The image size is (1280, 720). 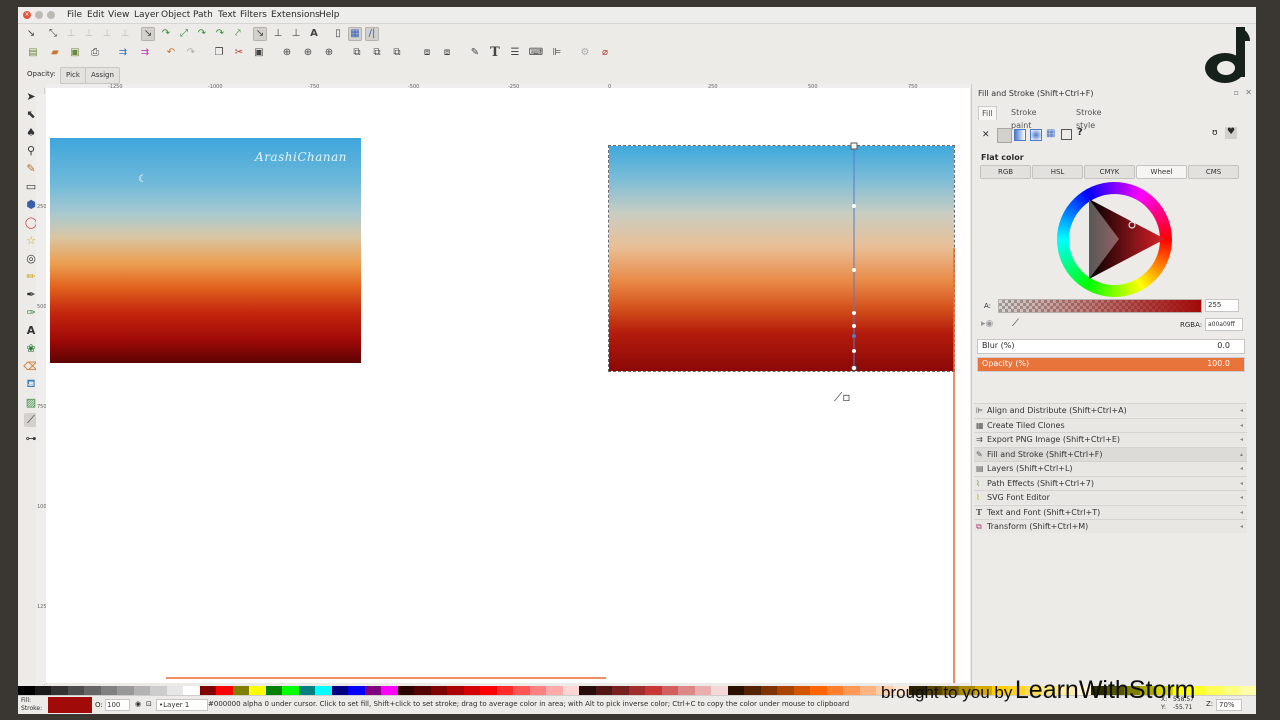 I want to click on node-segment-icon: ⊥, so click(x=125, y=34).